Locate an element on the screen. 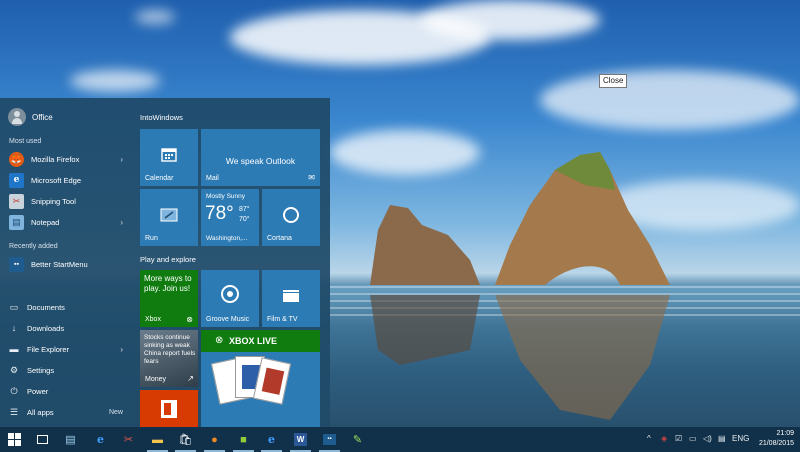 The image size is (800, 452). volume-icon: ◁) is located at coordinates (707, 438).